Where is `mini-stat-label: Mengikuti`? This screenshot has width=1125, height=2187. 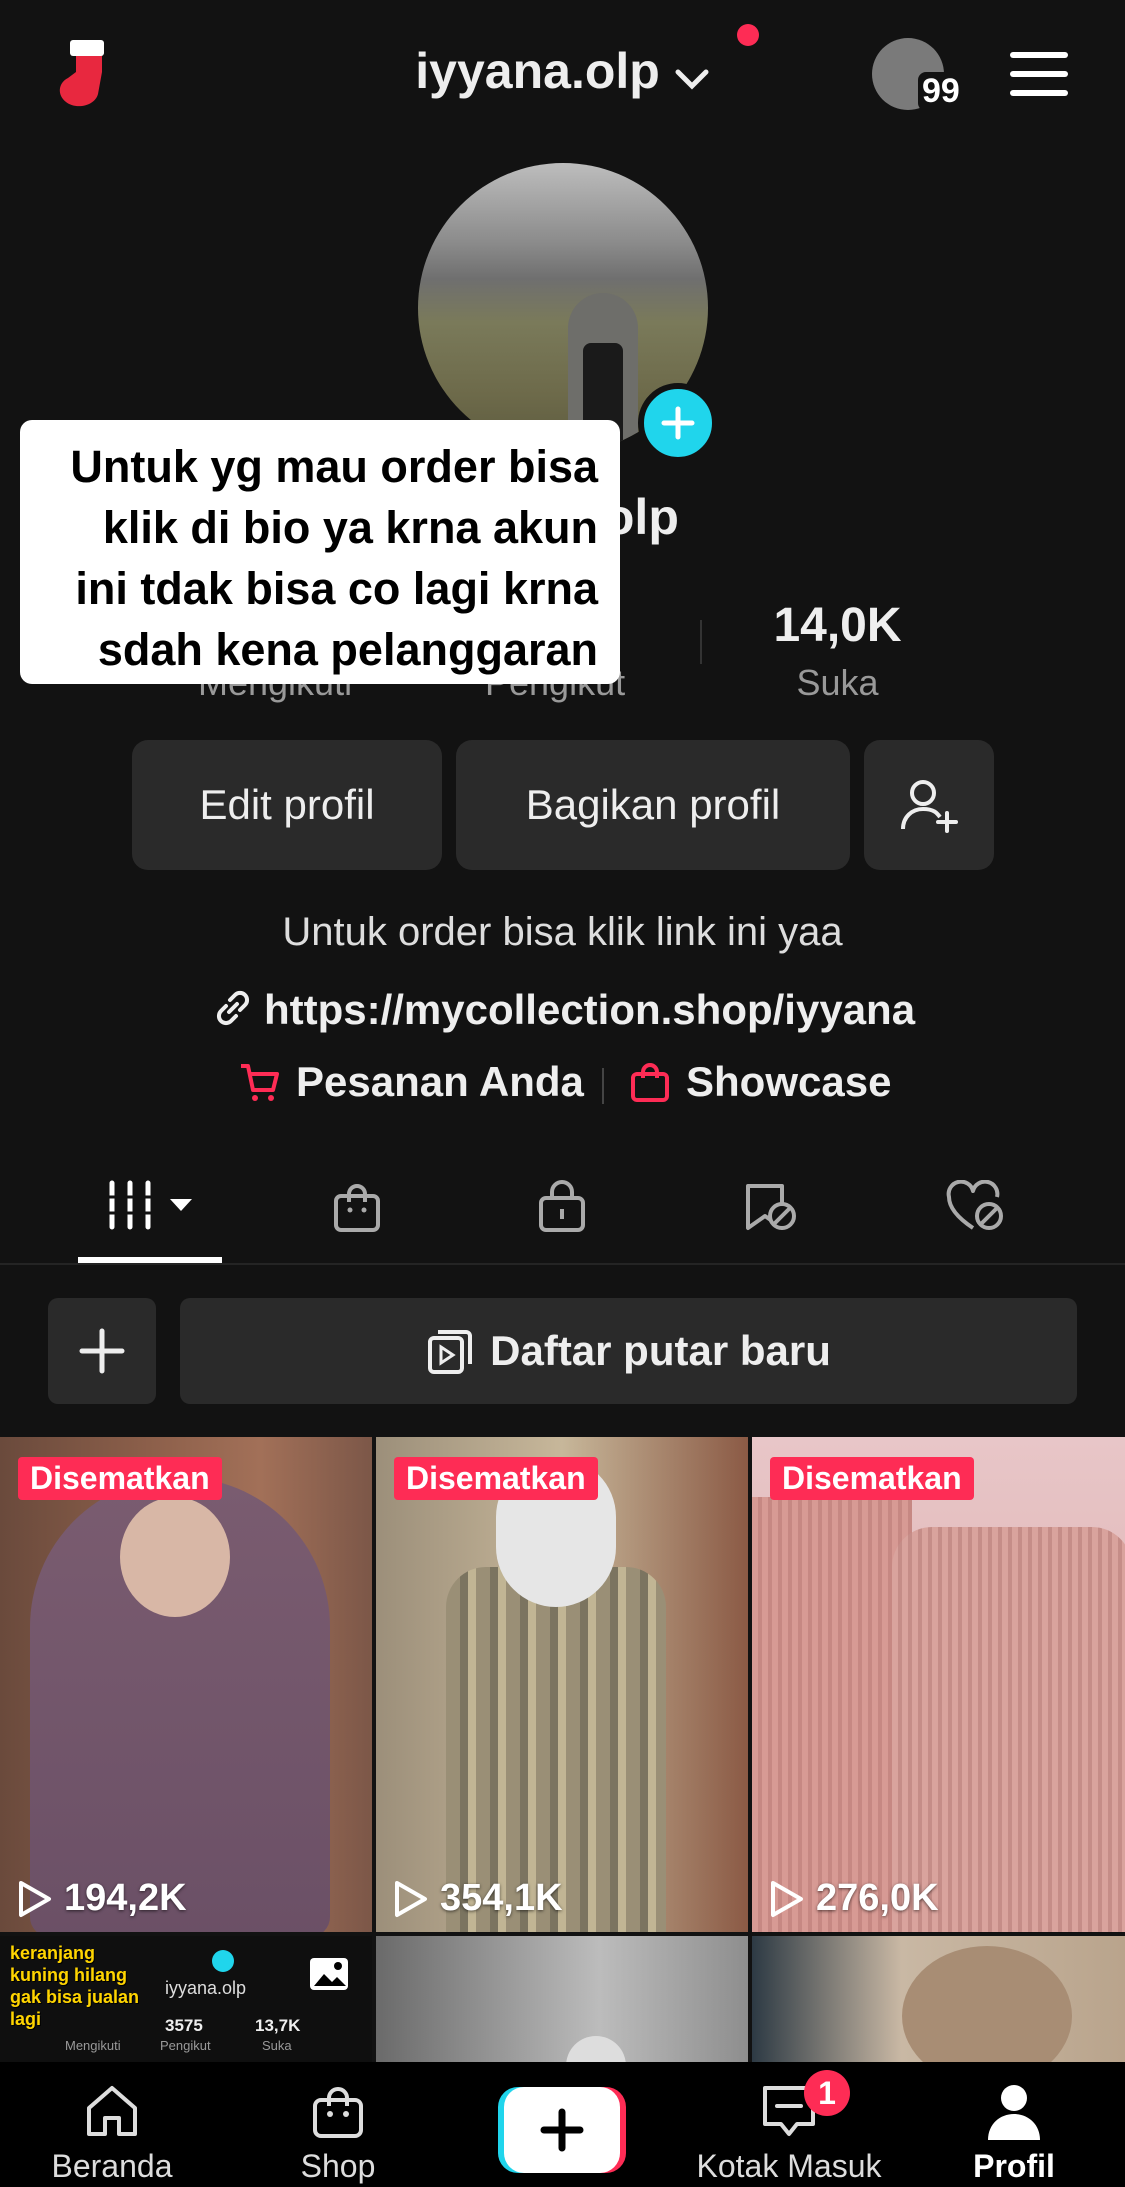
mini-stat-label: Mengikuti is located at coordinates (93, 2045).